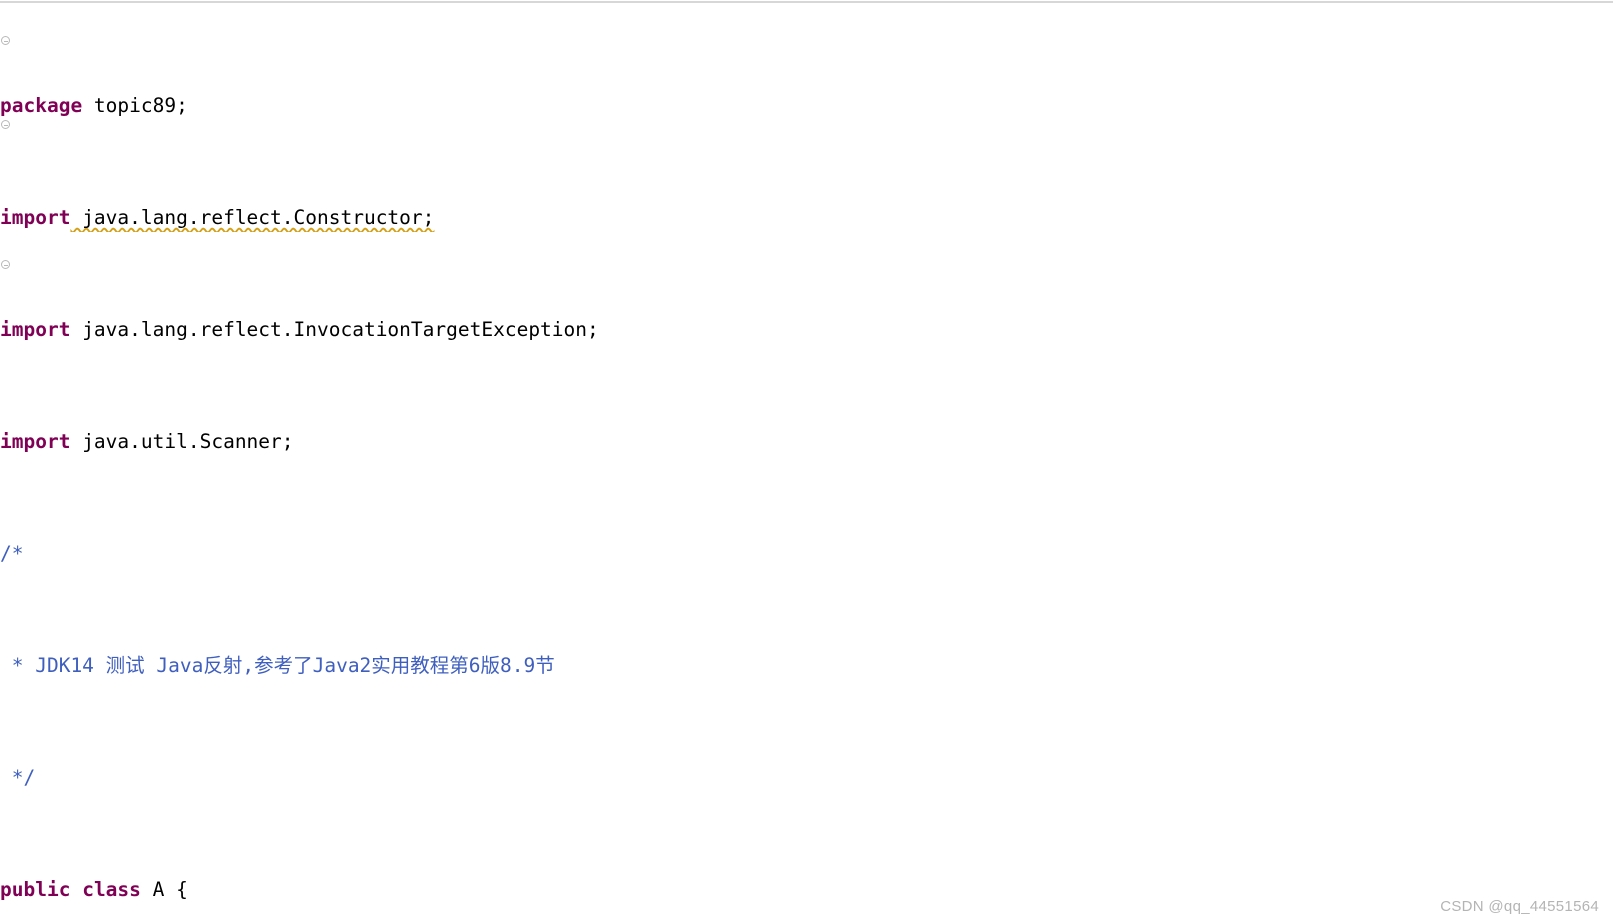  I want to click on code-line-2: import java.lang.reflect.Constructor;, so click(806, 218).